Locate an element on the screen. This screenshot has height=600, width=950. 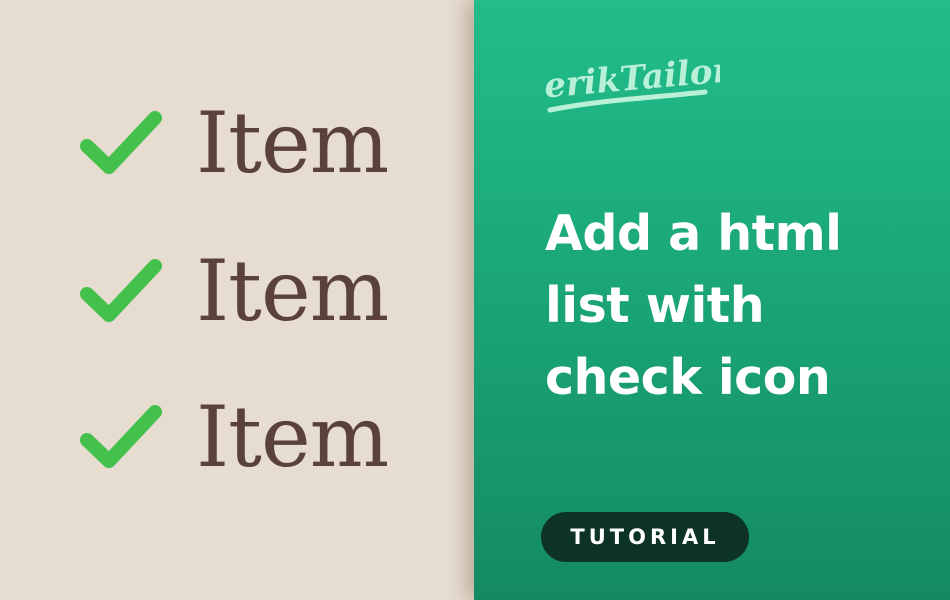
tutorial-badge: TUTORIAL is located at coordinates (645, 537).